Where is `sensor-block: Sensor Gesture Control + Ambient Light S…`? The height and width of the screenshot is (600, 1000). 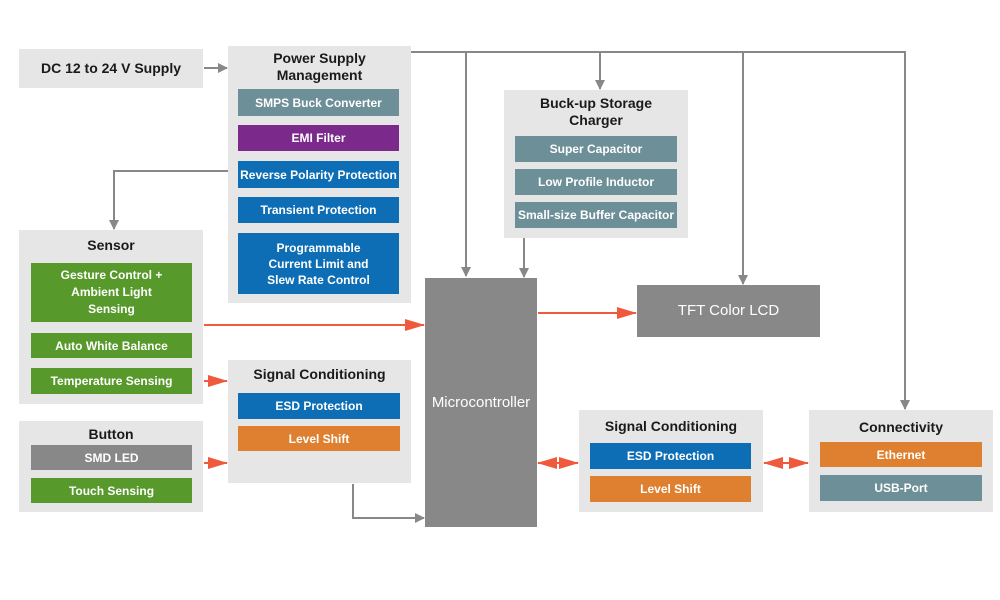 sensor-block: Sensor Gesture Control + Ambient Light S… is located at coordinates (111, 317).